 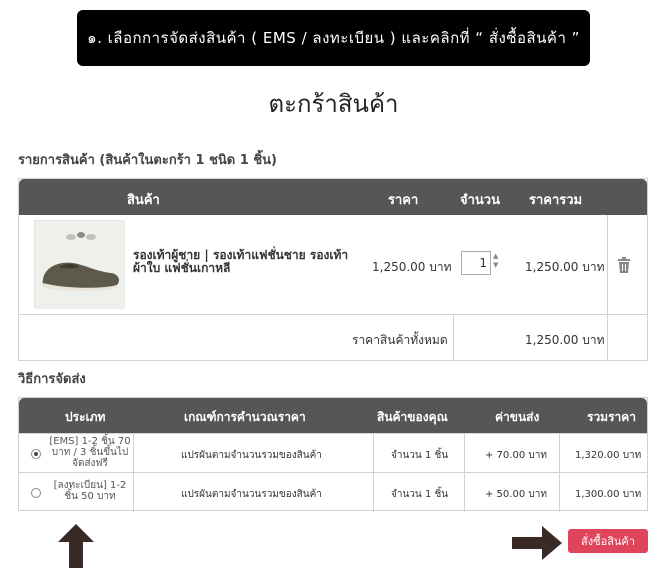 What do you see at coordinates (556, 200) in the screenshot?
I see `col-total: ราคารวม` at bounding box center [556, 200].